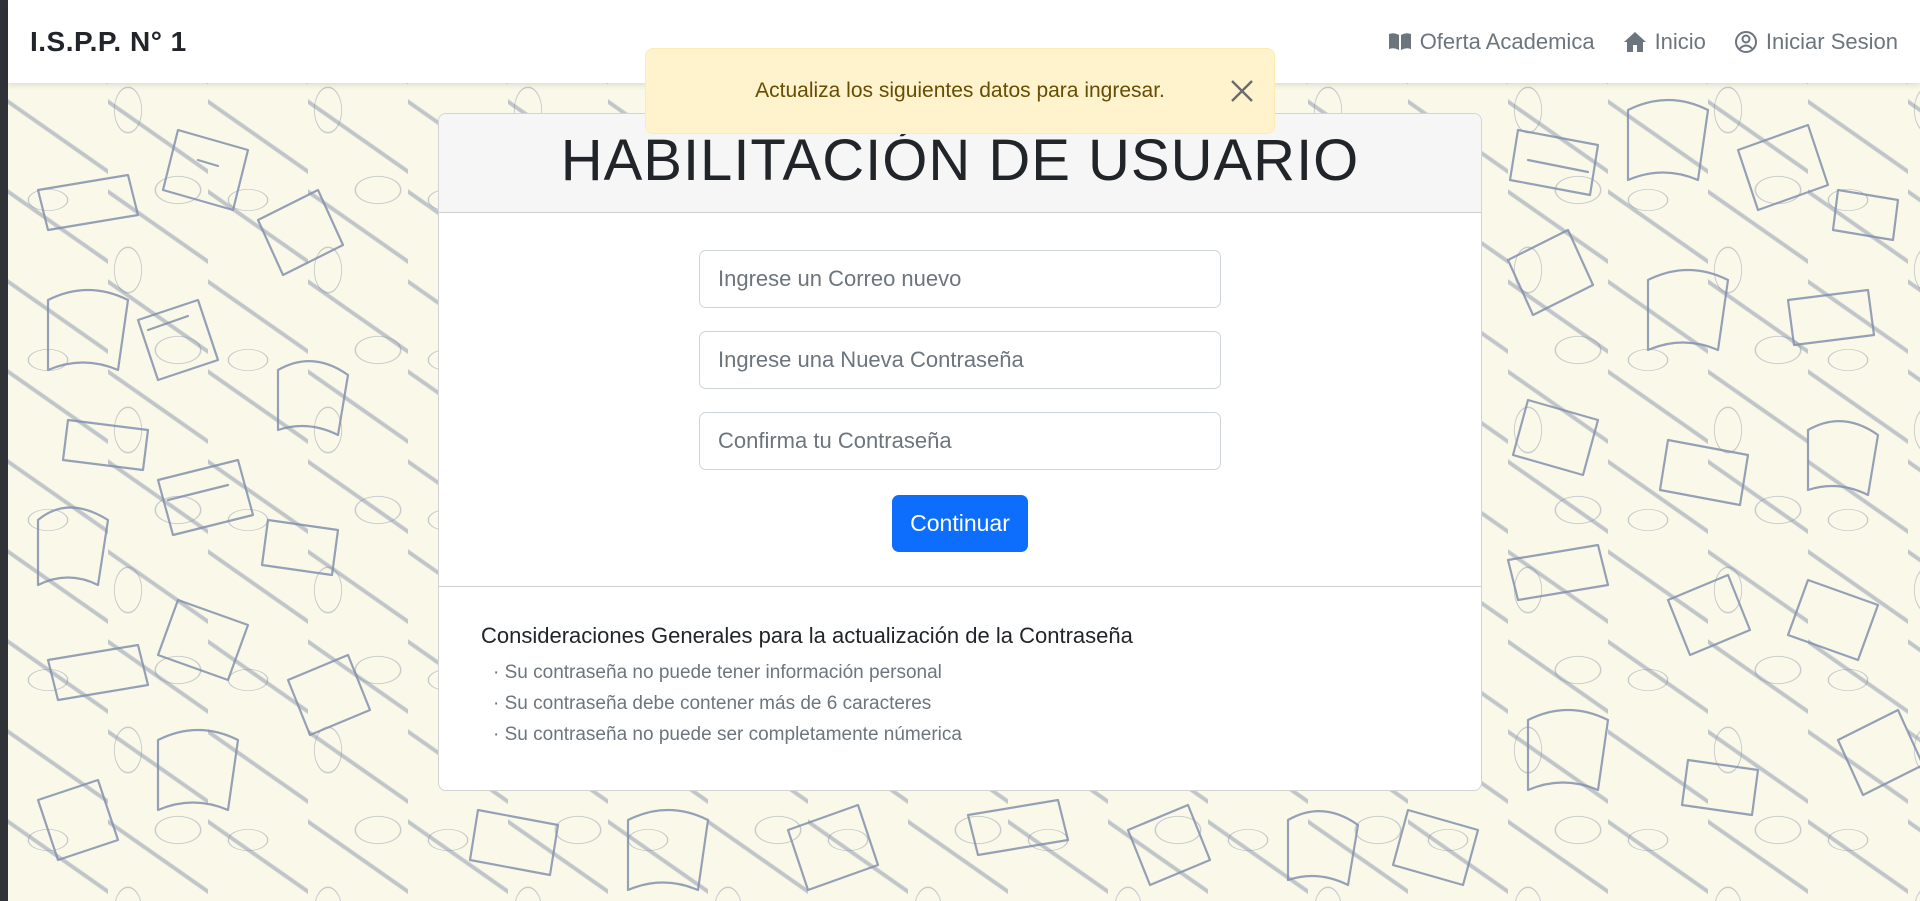 This screenshot has width=1920, height=901. I want to click on close-icon, so click(1242, 91).